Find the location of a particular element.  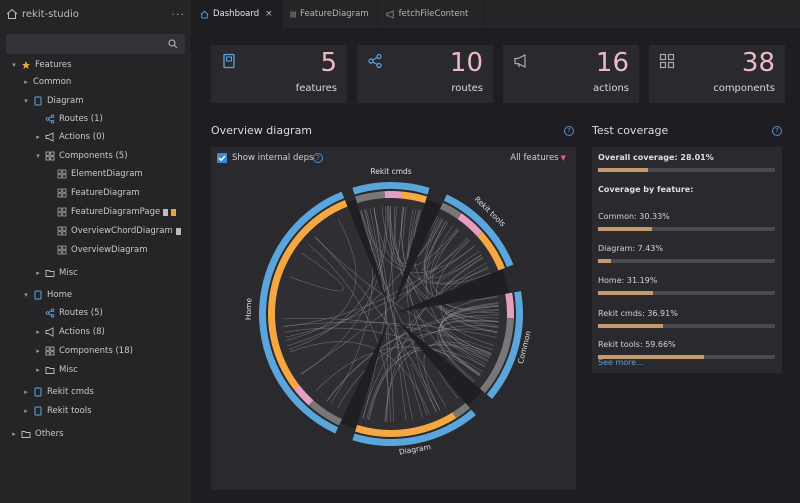

close-icon: × is located at coordinates (269, 14).